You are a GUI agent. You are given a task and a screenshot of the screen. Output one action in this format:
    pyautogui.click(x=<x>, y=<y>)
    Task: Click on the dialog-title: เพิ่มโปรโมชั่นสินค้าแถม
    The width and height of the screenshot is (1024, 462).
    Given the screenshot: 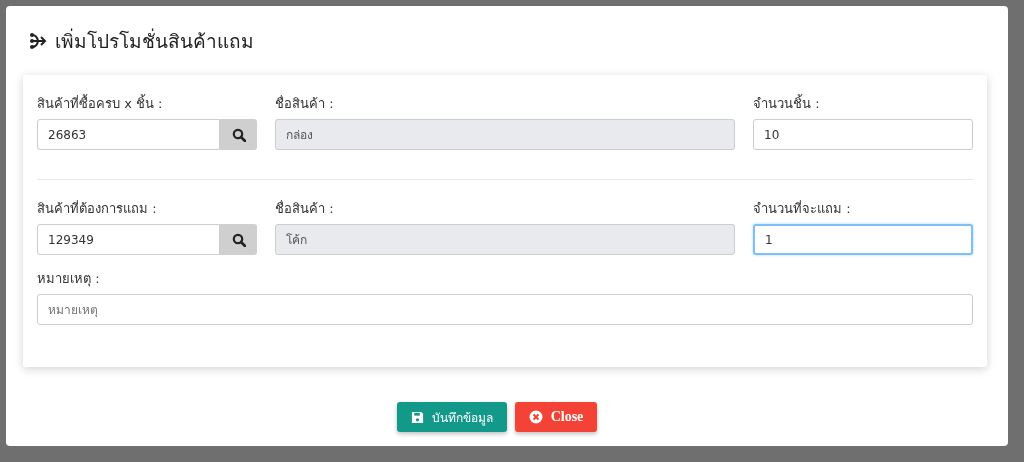 What is the action you would take?
    pyautogui.click(x=154, y=40)
    